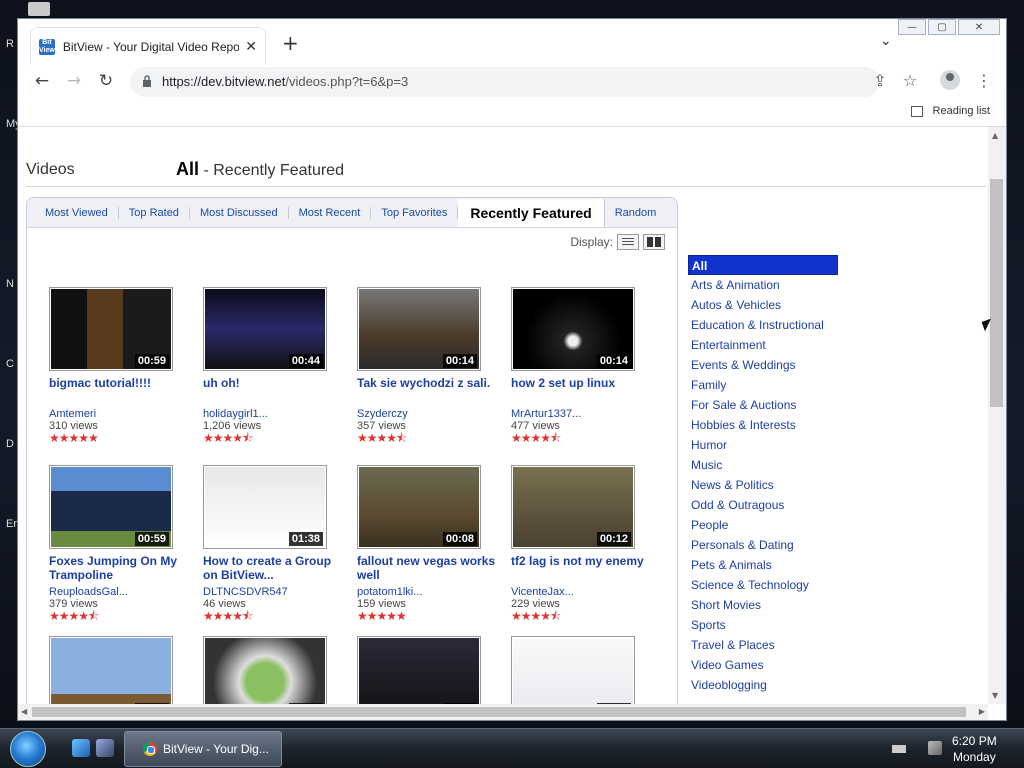  Describe the element at coordinates (763, 465) in the screenshot. I see `category-link: Music` at that location.